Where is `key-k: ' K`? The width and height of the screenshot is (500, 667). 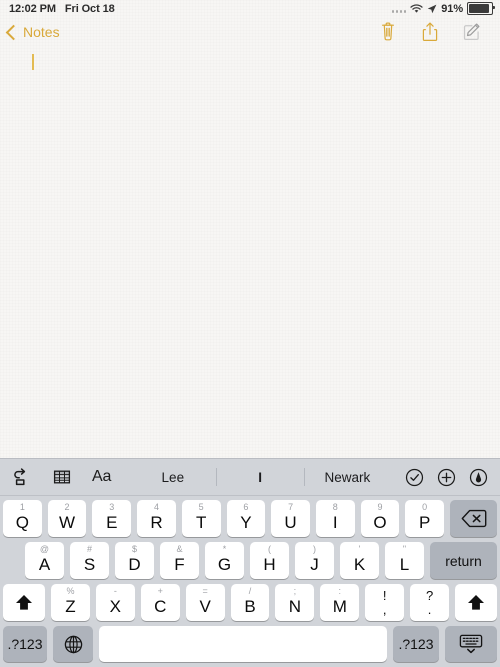 key-k: ' K is located at coordinates (359, 560).